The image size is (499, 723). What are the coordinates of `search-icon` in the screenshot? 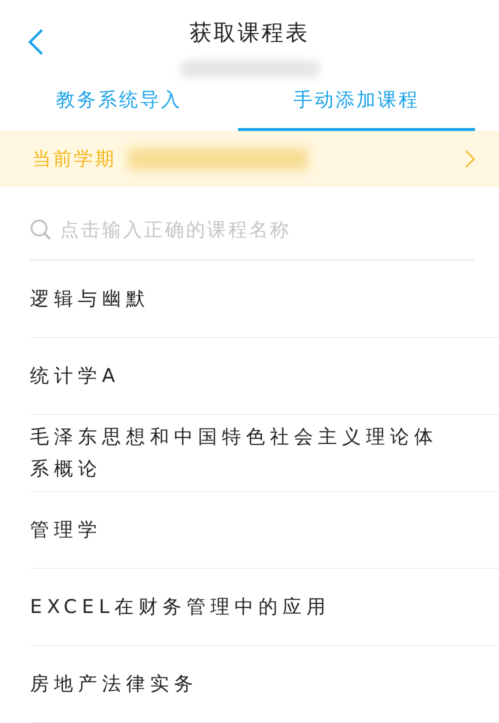 It's located at (41, 229).